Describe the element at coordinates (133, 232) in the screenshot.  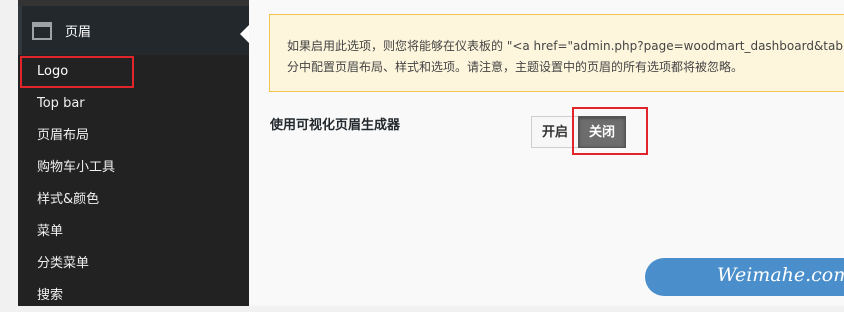
I see `sidebar-item-menu: 菜单` at that location.